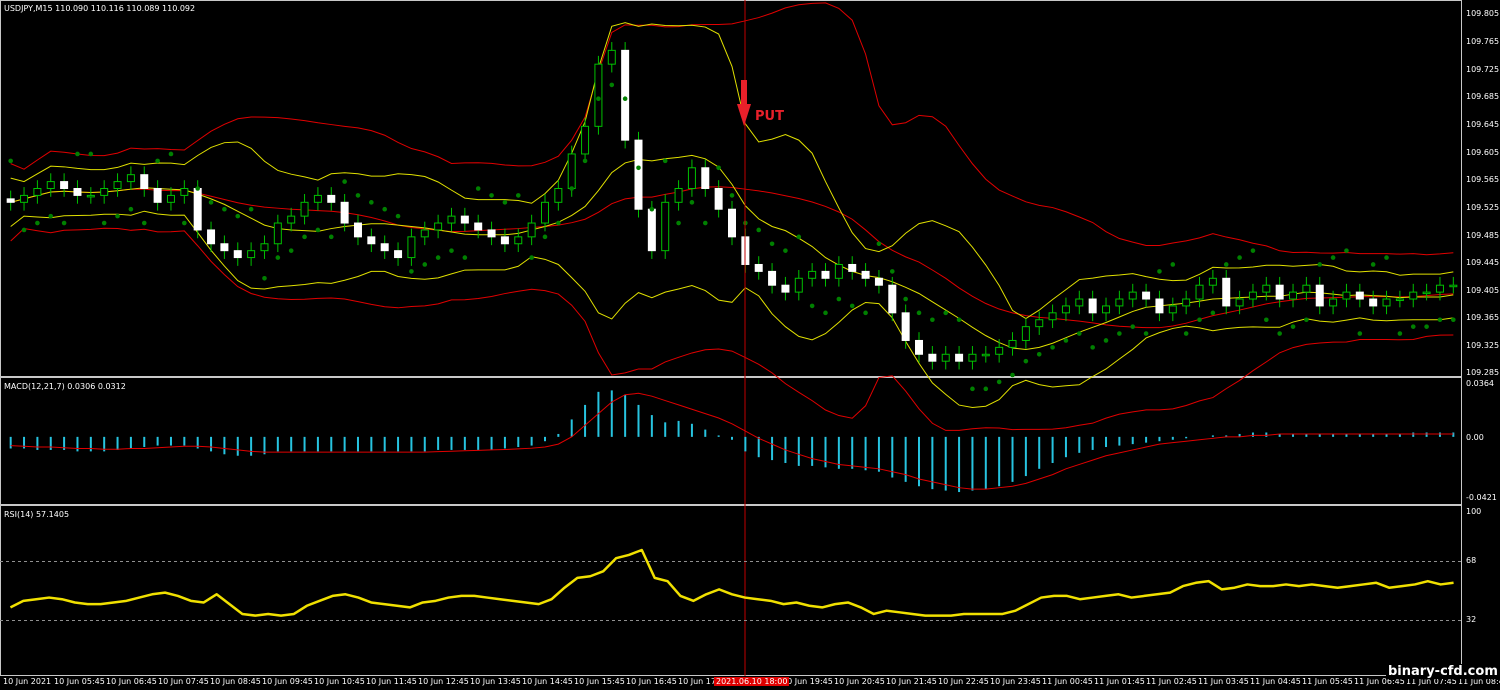 This screenshot has width=1500, height=690. I want to click on time-tick: 10 Jun 23:45, so click(1015, 681).